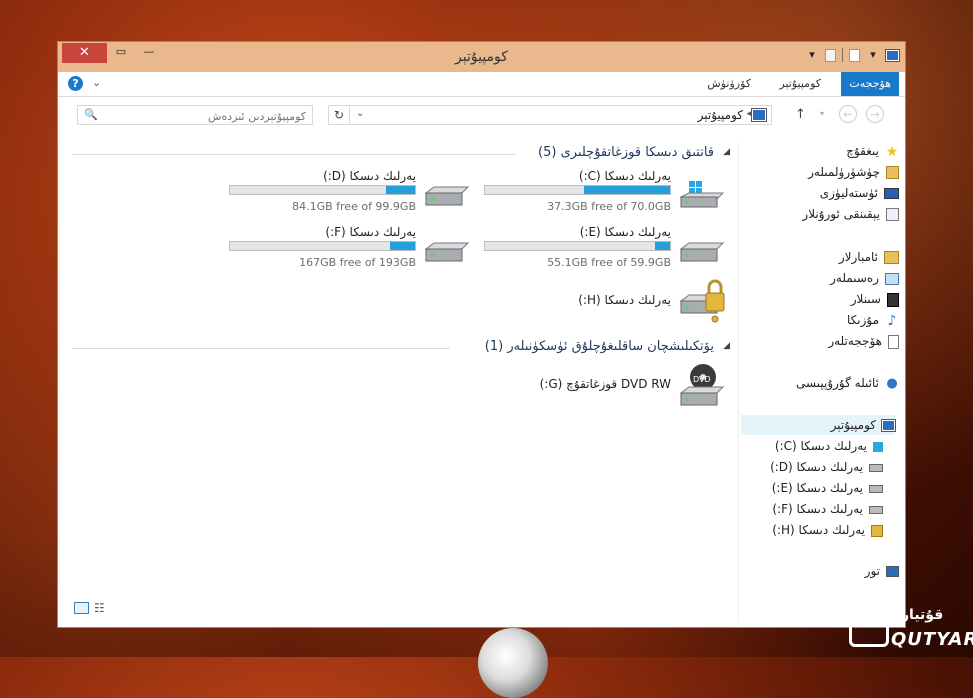  I want to click on back-button: ←, so click(848, 114).